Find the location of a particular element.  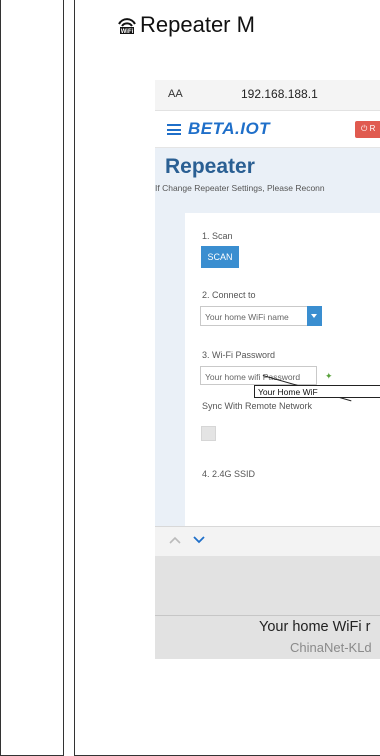

scan-button: SCAN is located at coordinates (220, 257).